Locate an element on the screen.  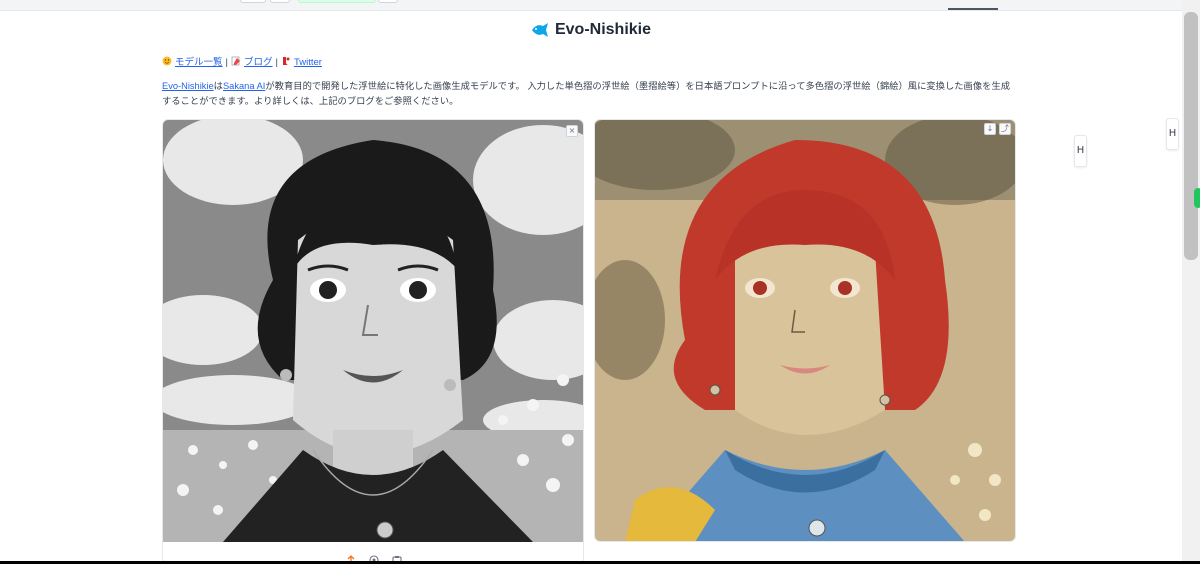
input-source-toolbar is located at coordinates (373, 554).